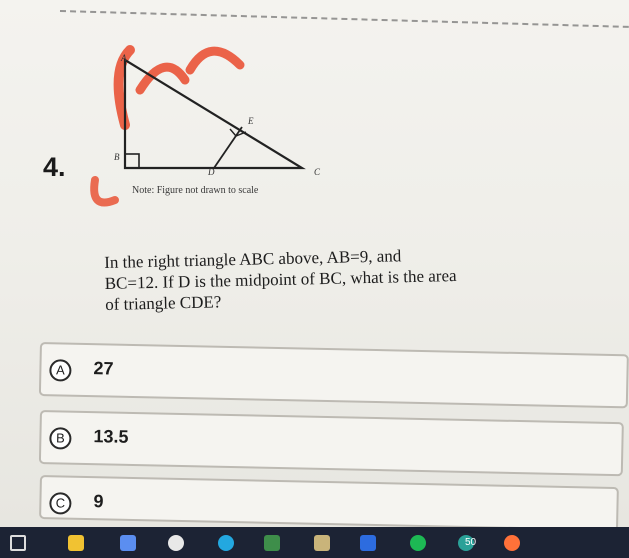  Describe the element at coordinates (329, 503) in the screenshot. I see `choice-c: C 9` at that location.